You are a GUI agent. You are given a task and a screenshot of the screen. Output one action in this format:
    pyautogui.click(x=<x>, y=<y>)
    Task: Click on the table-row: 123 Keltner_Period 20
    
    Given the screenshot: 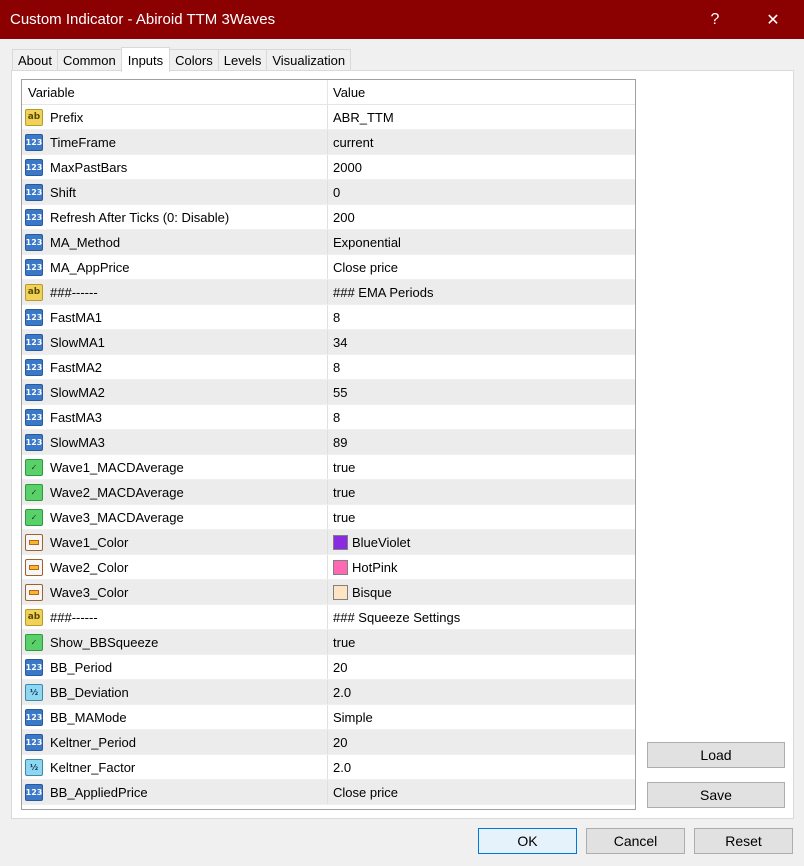 What is the action you would take?
    pyautogui.click(x=328, y=742)
    